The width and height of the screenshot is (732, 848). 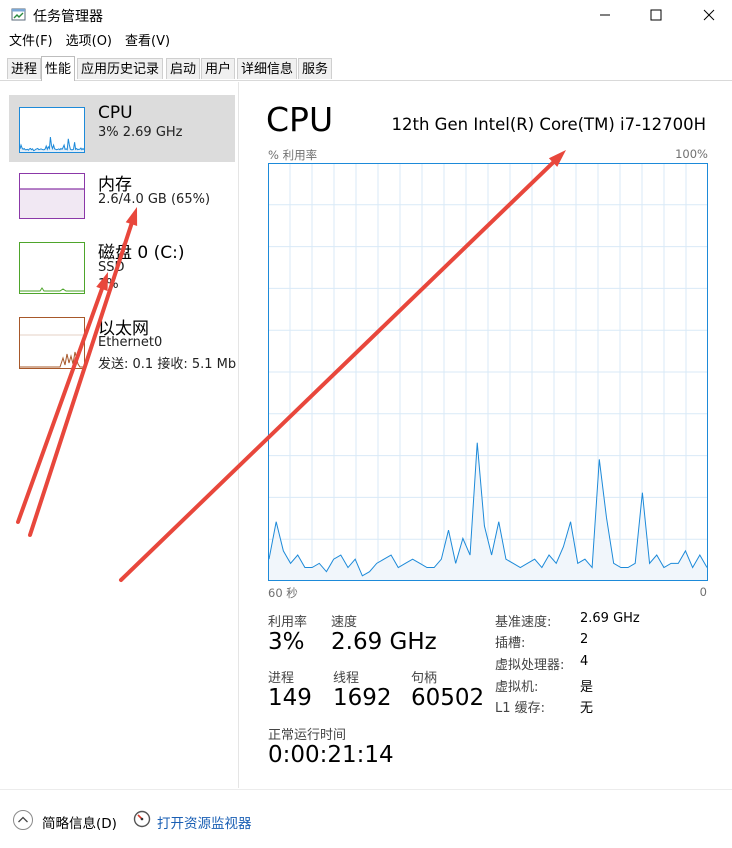 I want to click on tab-processes: 进程, so click(x=24, y=68).